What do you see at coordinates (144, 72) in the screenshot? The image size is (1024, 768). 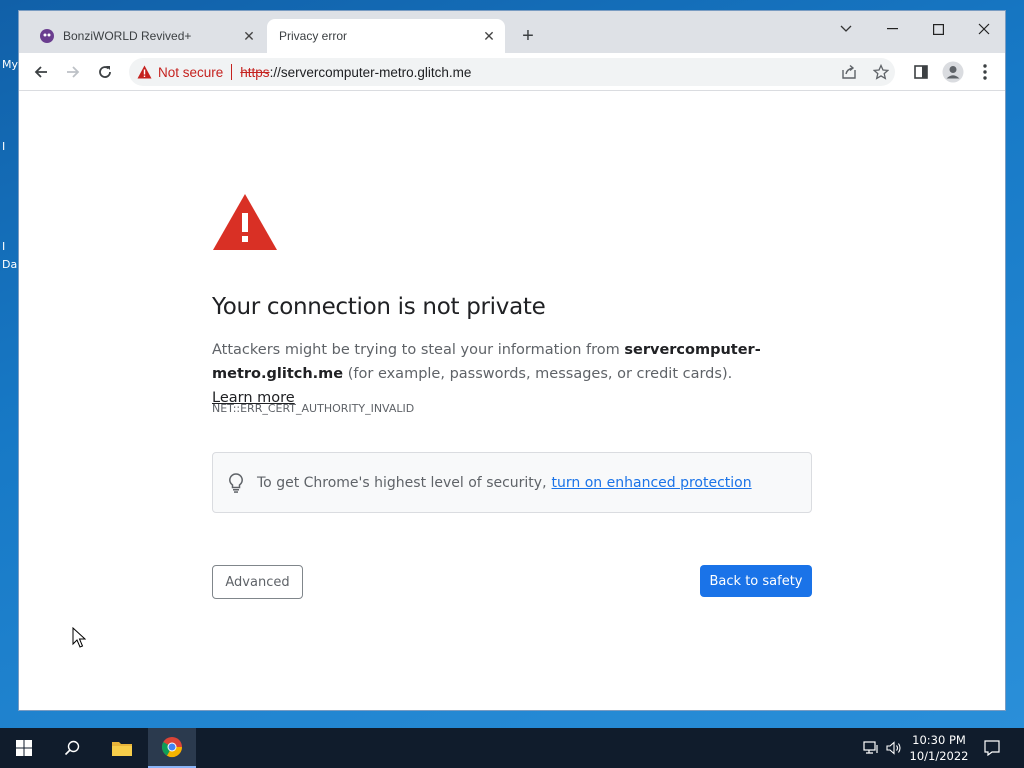 I see `warning-icon` at bounding box center [144, 72].